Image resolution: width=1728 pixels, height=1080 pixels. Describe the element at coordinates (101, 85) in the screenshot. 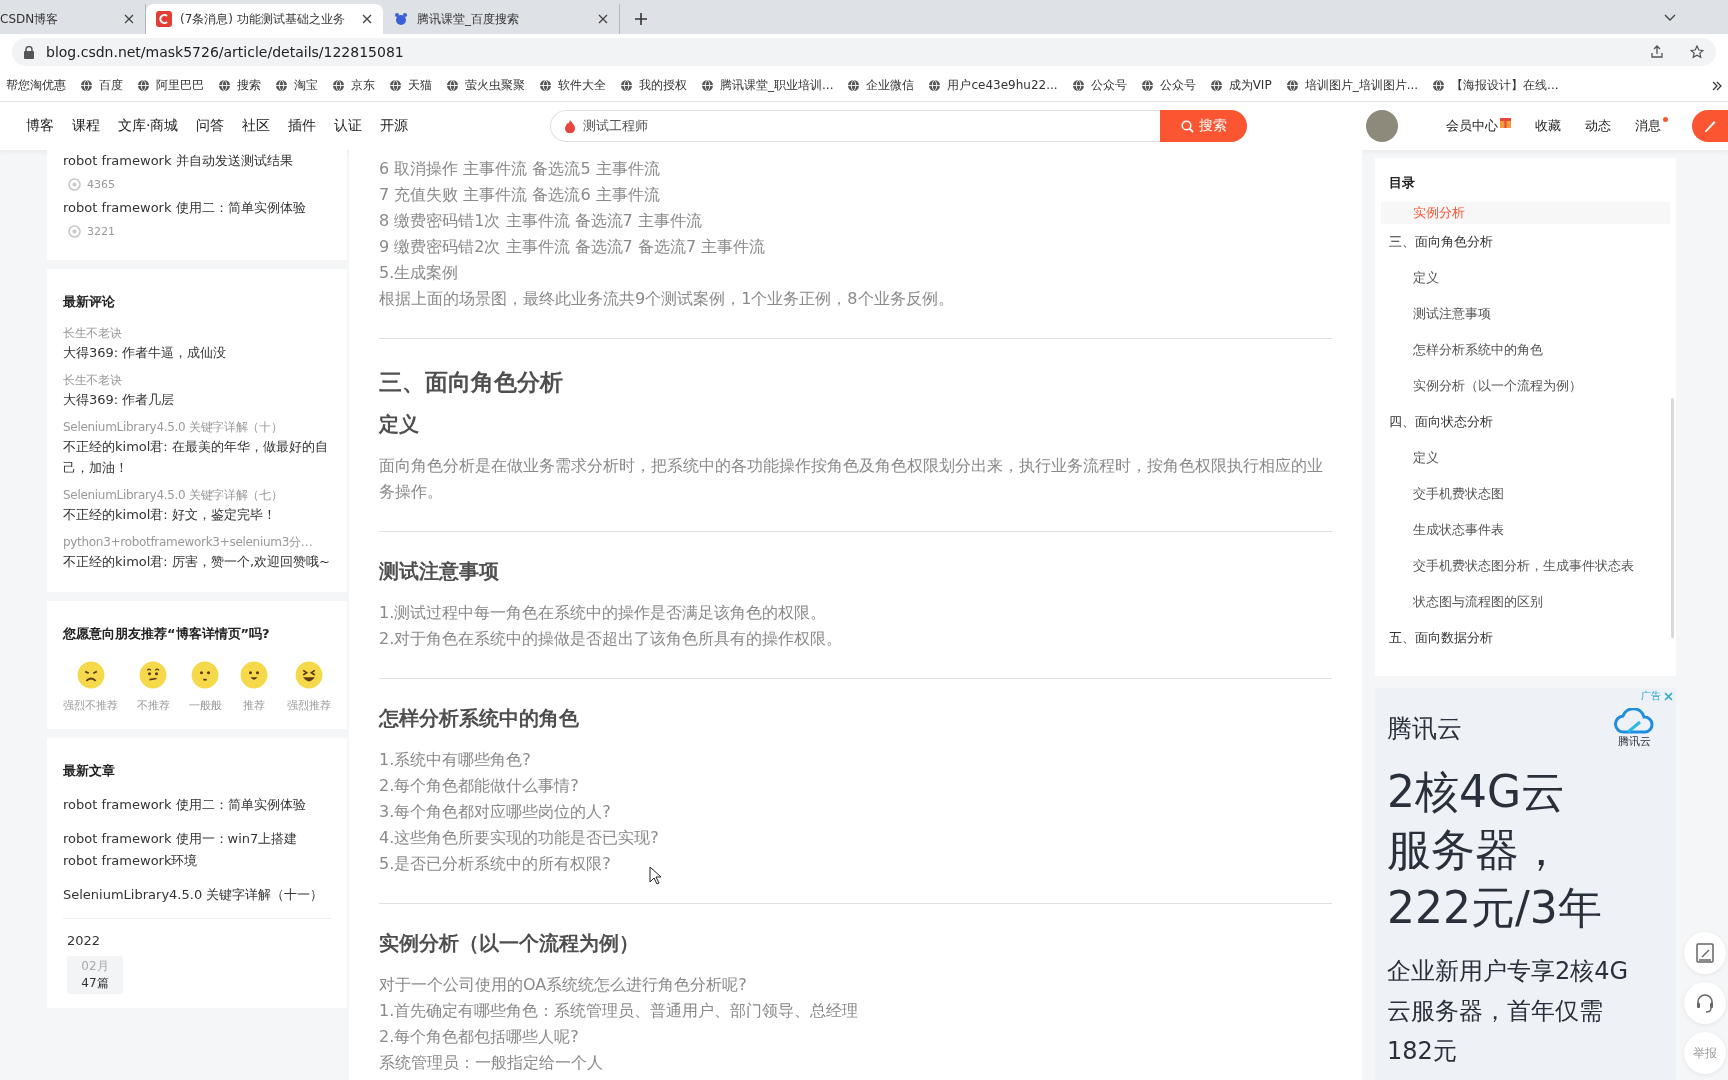

I see `bookmark-item: 百度` at that location.